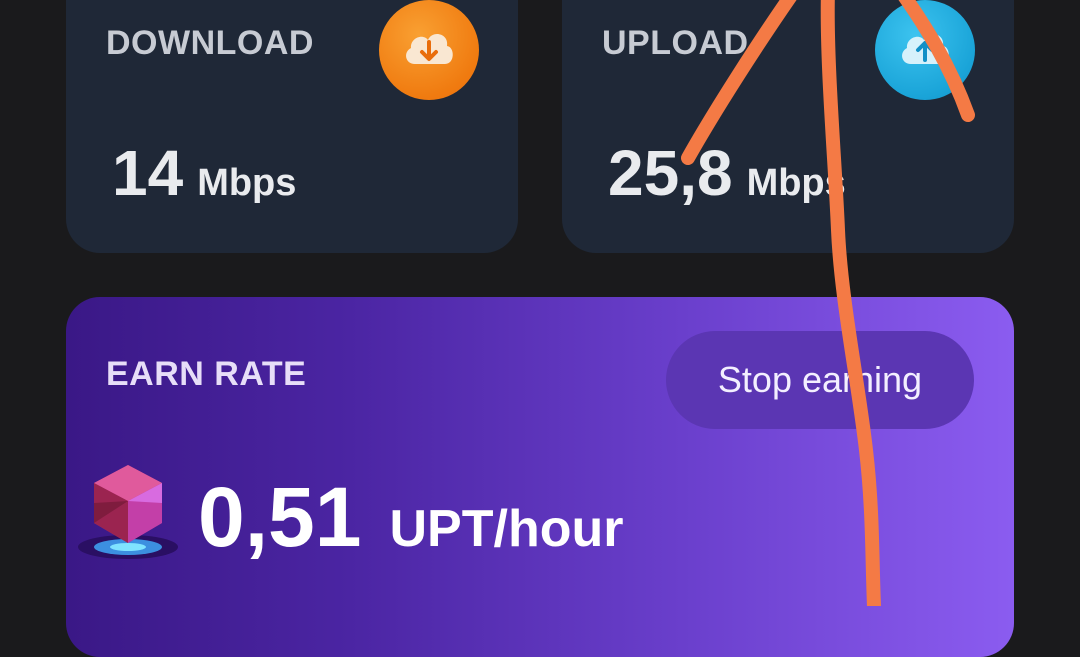 The height and width of the screenshot is (657, 1080). Describe the element at coordinates (206, 374) in the screenshot. I see `earn-rate-label: EARN RATE` at that location.